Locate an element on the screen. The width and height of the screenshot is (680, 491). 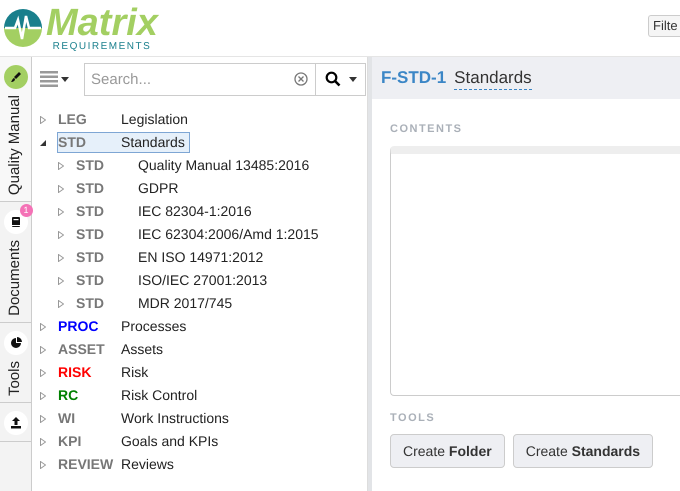
tree-item: STD EN ISO 14971:2012 is located at coordinates (171, 257).